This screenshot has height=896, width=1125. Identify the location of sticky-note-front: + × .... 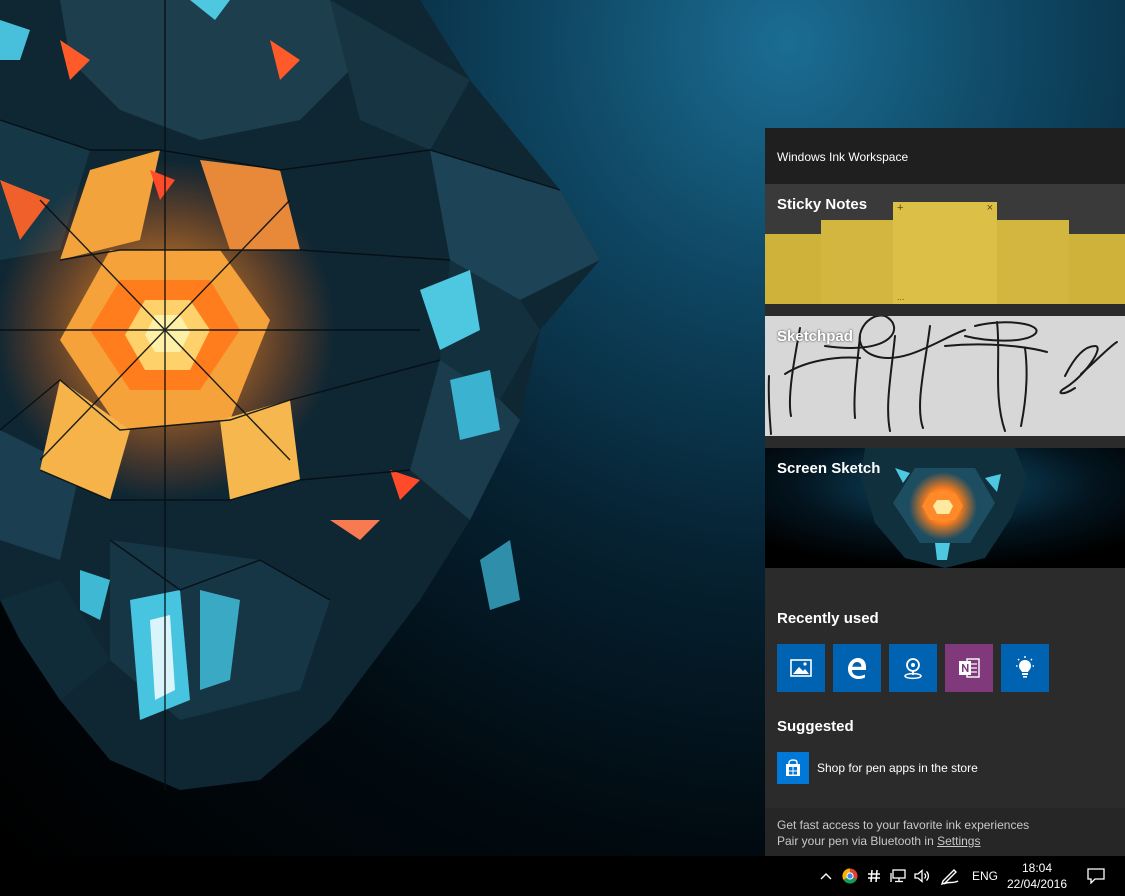
(945, 253).